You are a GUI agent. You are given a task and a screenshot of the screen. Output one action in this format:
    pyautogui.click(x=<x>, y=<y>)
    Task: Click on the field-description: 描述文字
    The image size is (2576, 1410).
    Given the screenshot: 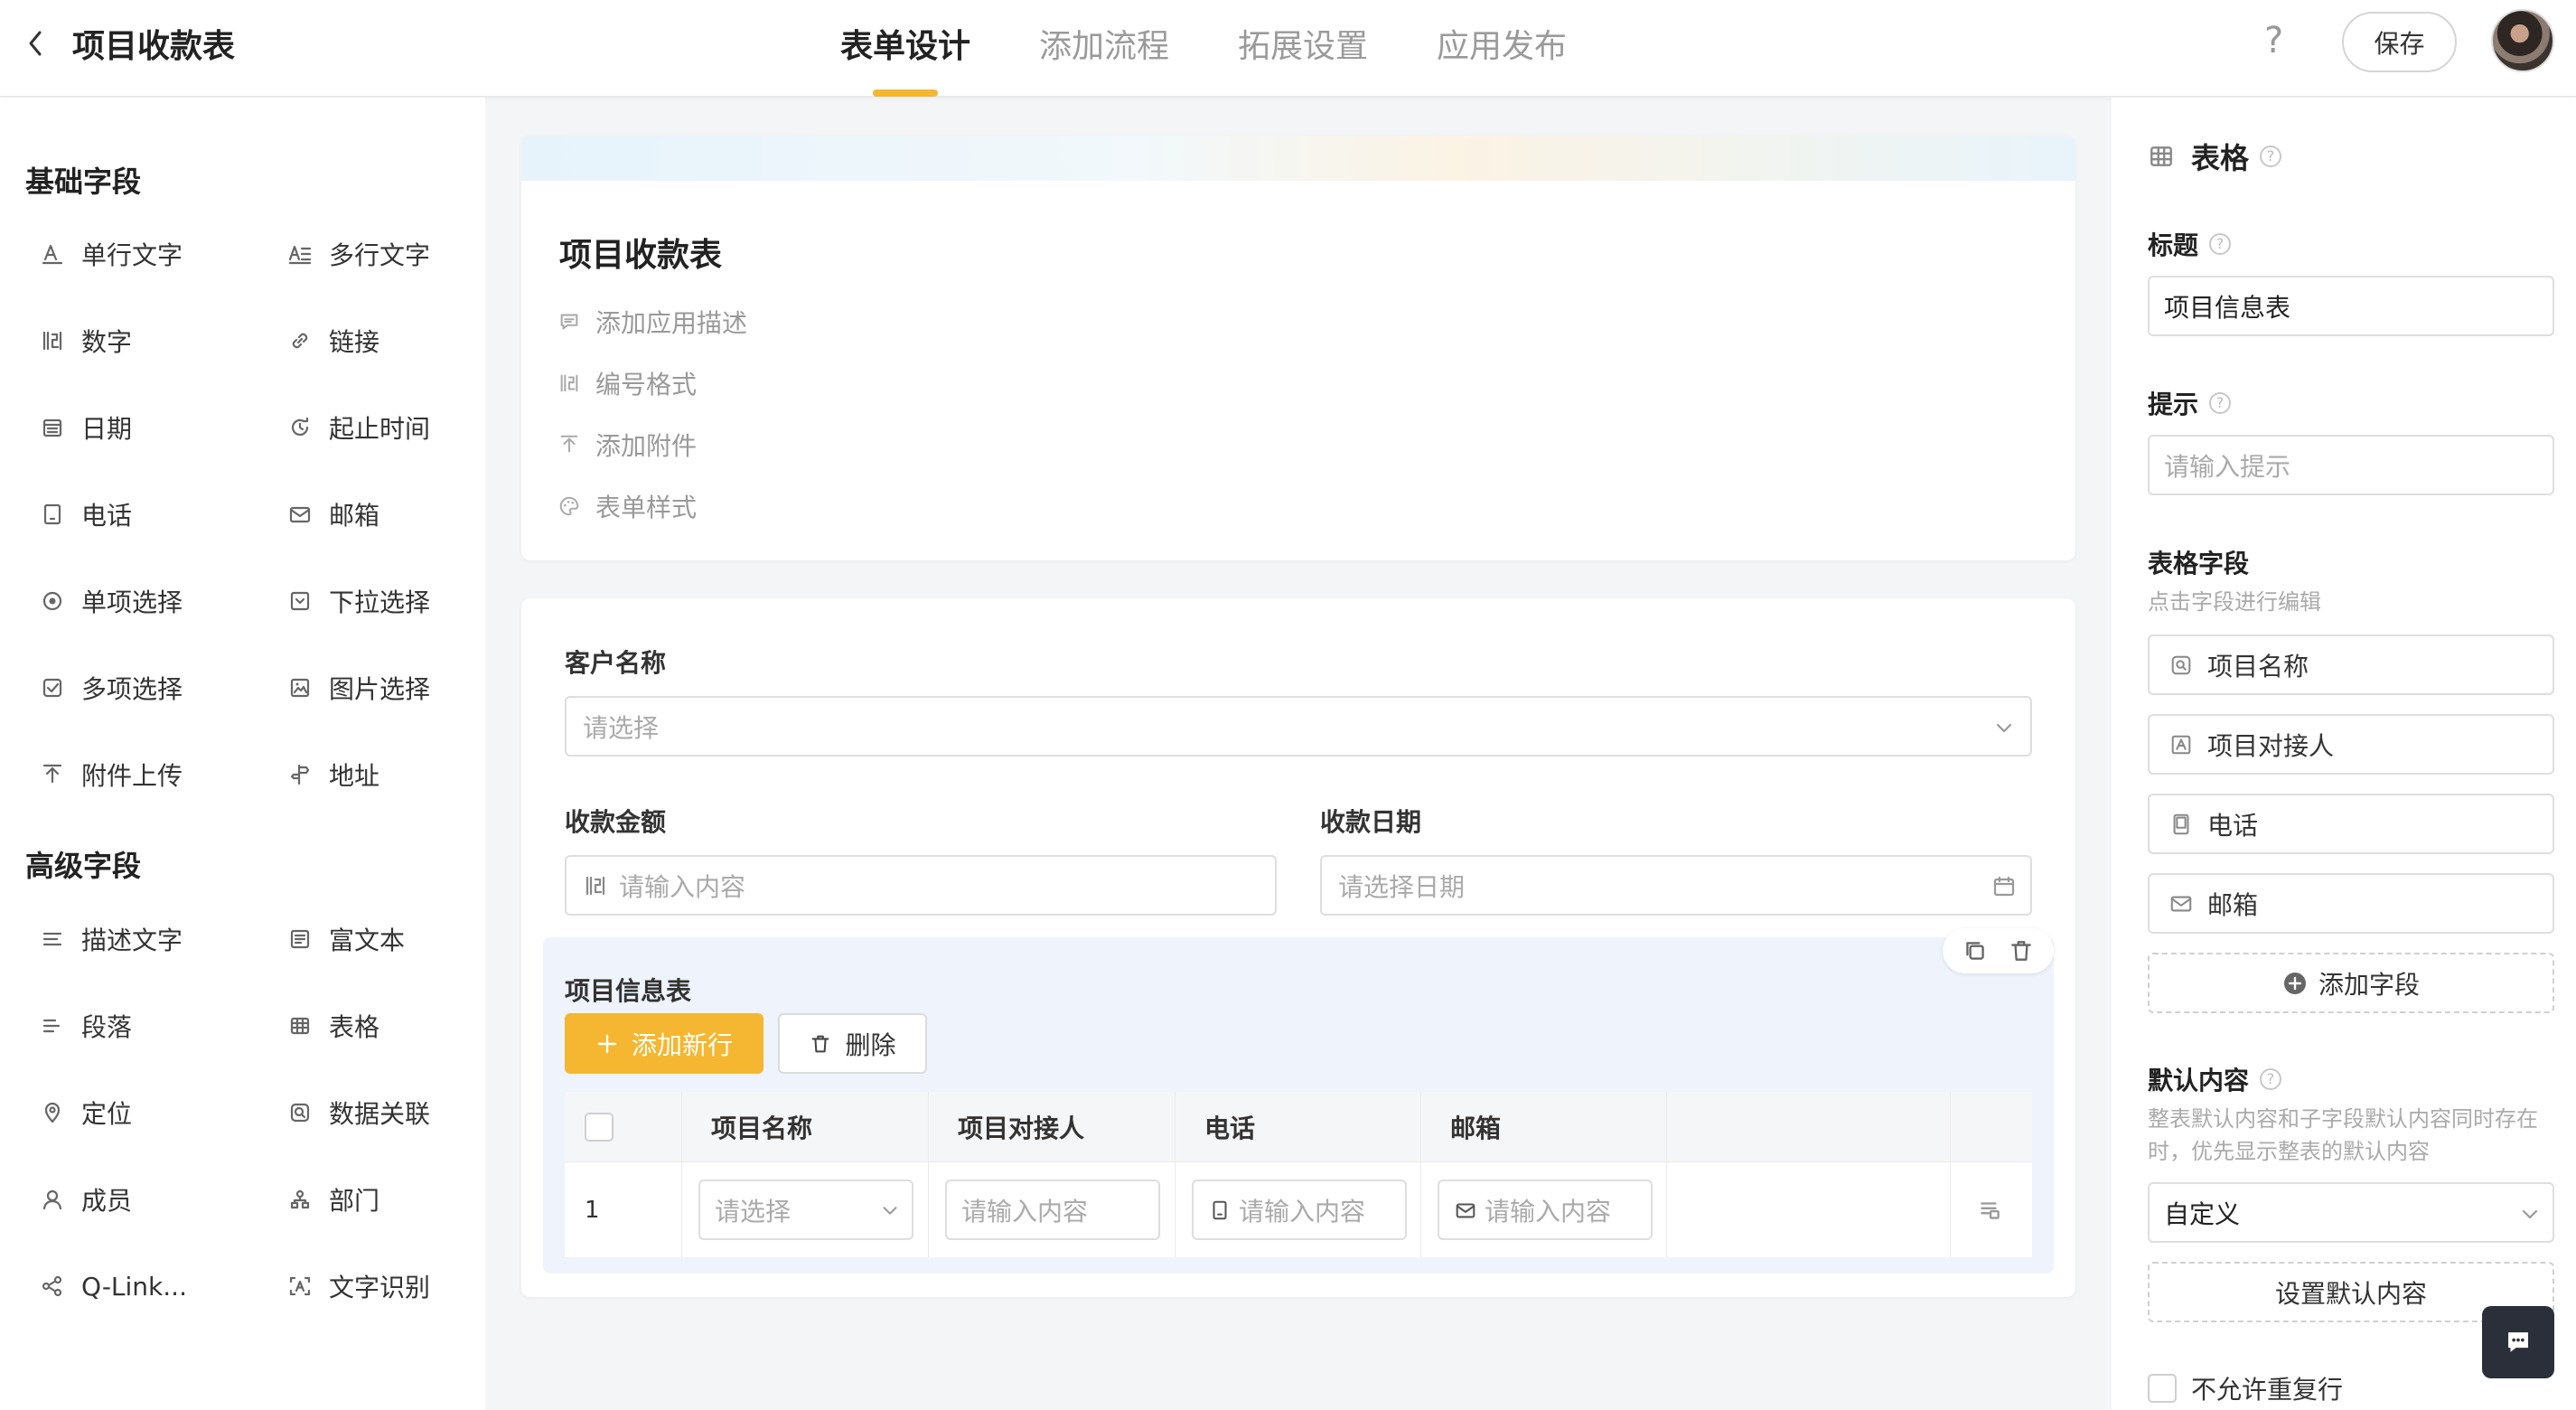 What is the action you would take?
    pyautogui.click(x=111, y=939)
    